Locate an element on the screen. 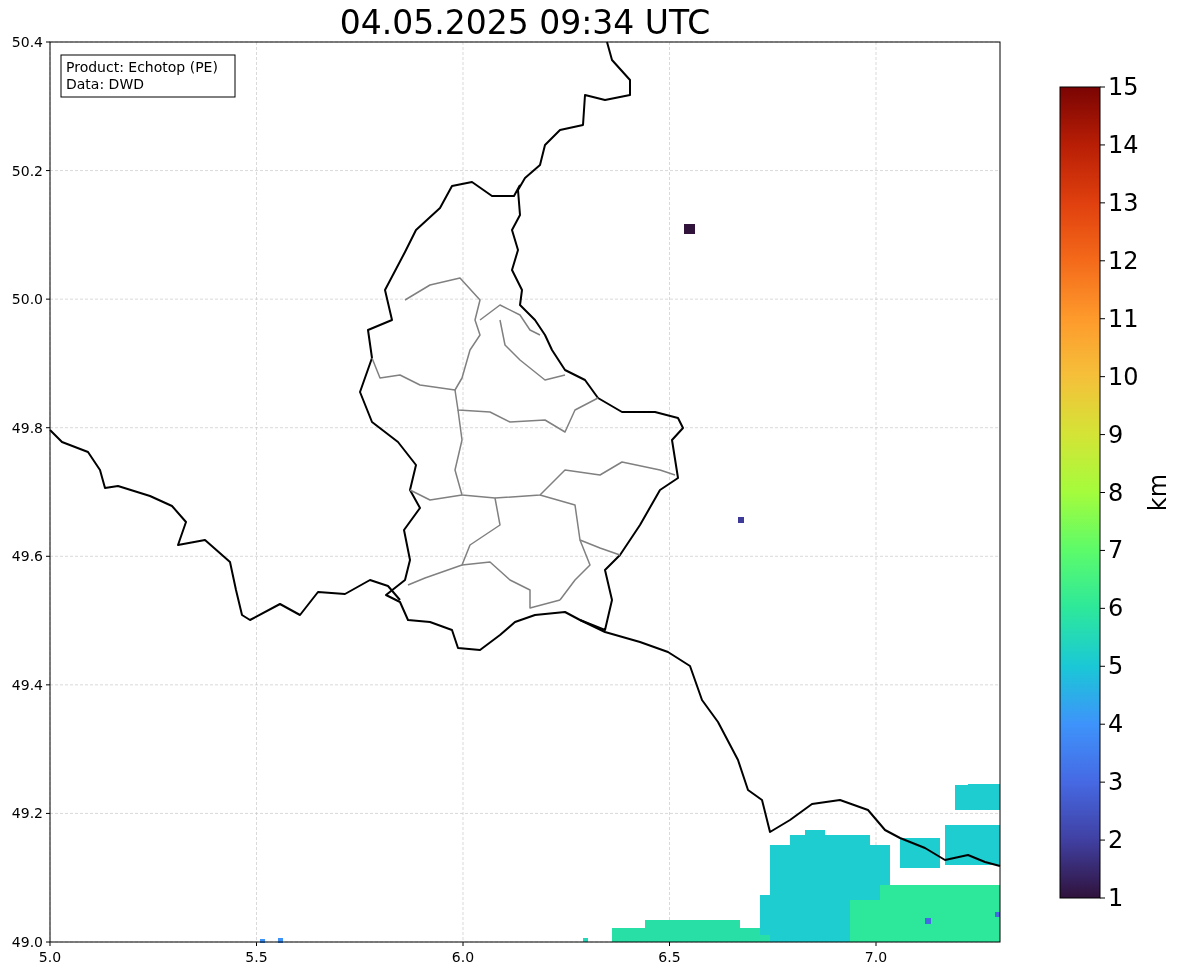 This screenshot has width=1178, height=976. colorbar-tick-label: 12 is located at coordinates (1123, 260).